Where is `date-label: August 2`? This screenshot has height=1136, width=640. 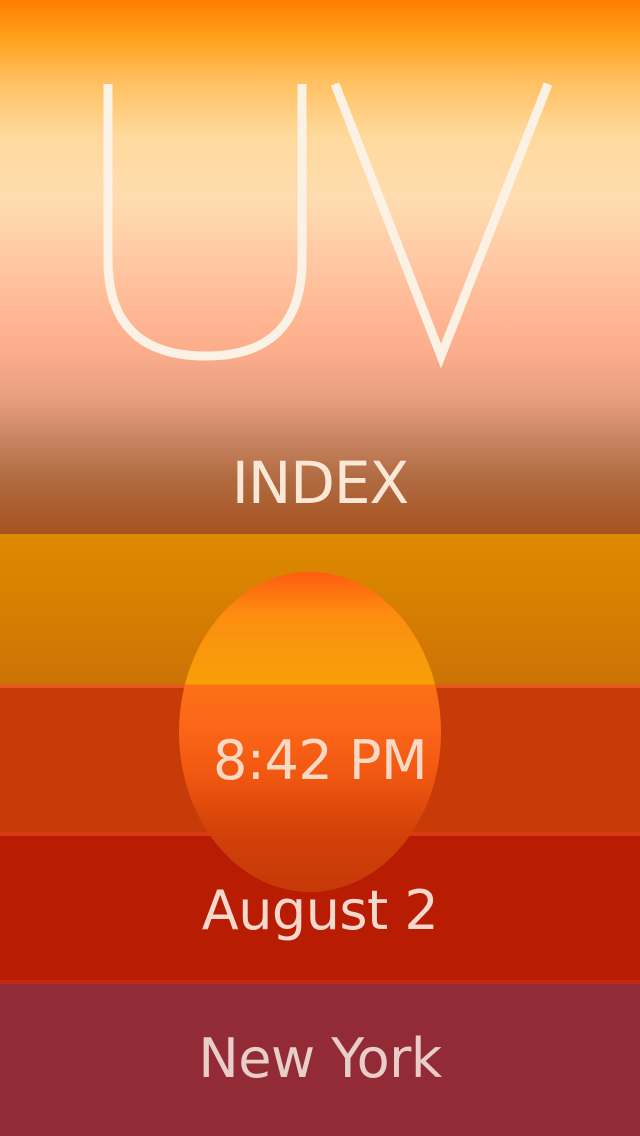 date-label: August 2 is located at coordinates (320, 910).